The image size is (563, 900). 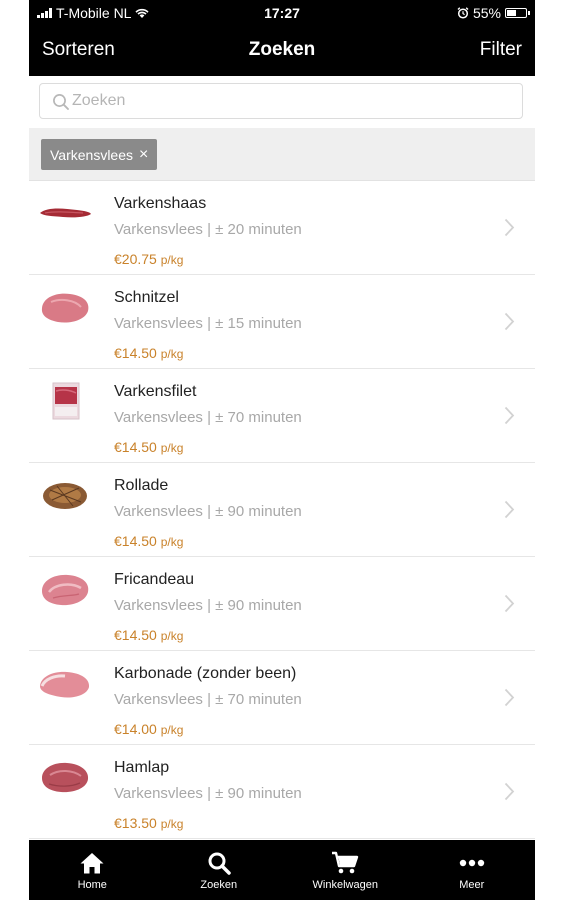 I want to click on tab-label: Zoeken, so click(x=219, y=885).